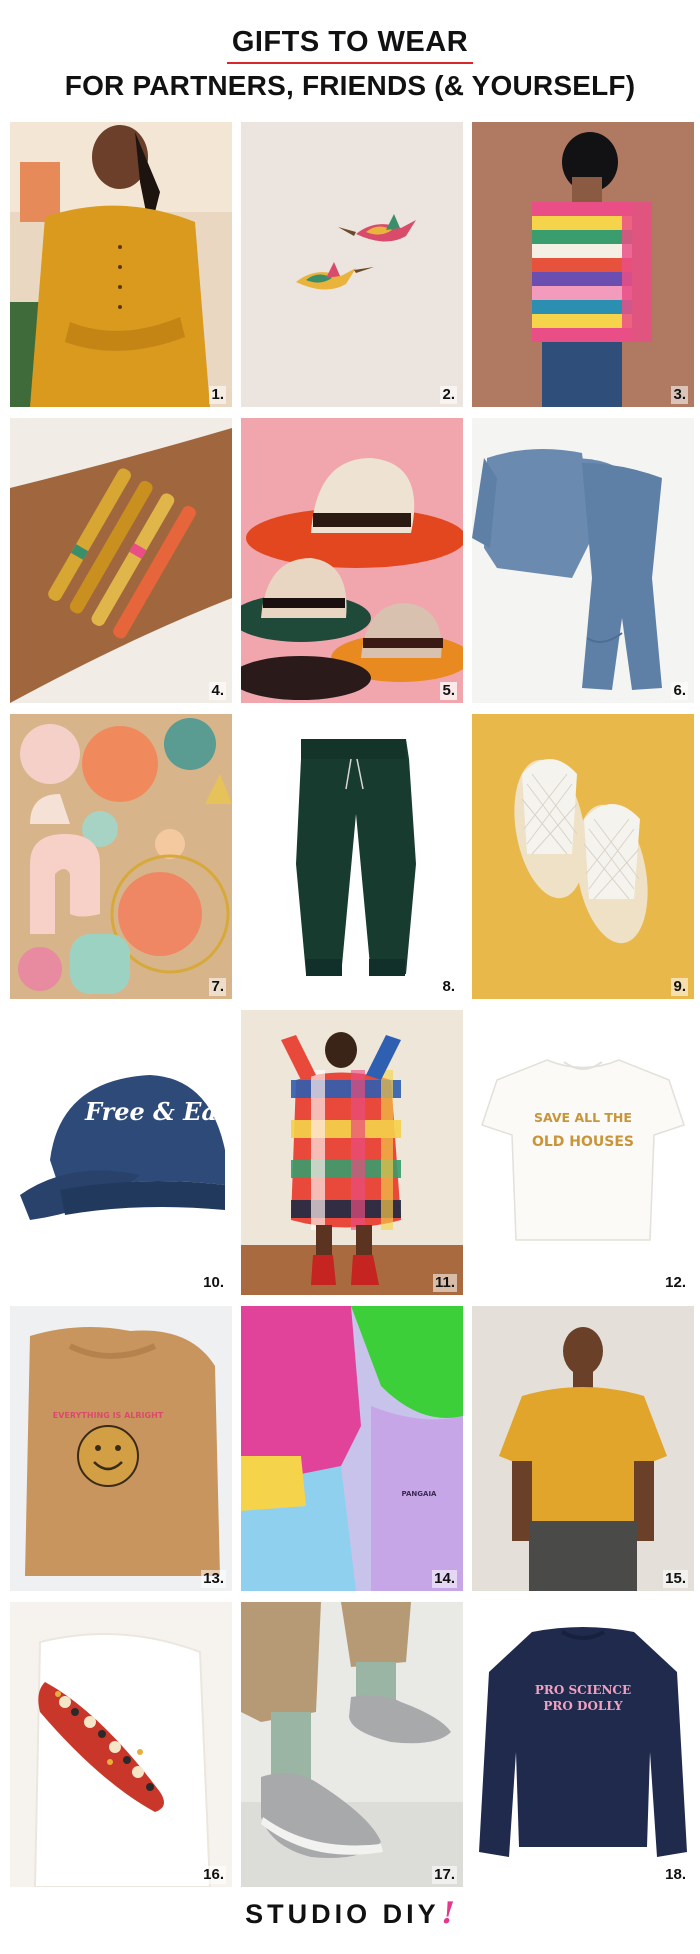 The image size is (700, 1954). I want to click on item-number: 16., so click(213, 1875).